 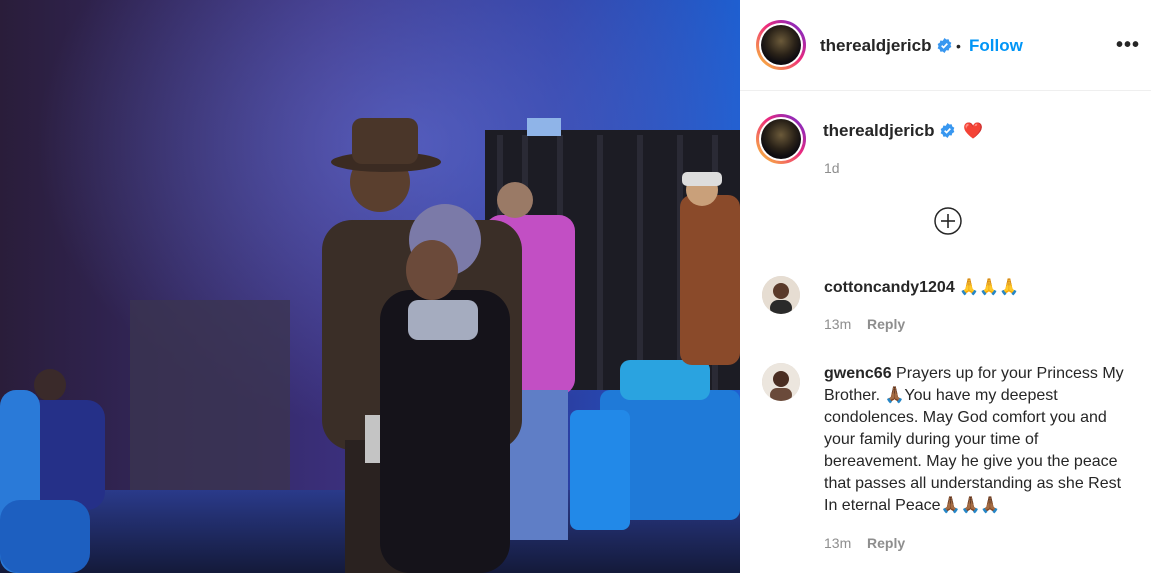 What do you see at coordinates (832, 168) in the screenshot?
I see `caption-time: 1d` at bounding box center [832, 168].